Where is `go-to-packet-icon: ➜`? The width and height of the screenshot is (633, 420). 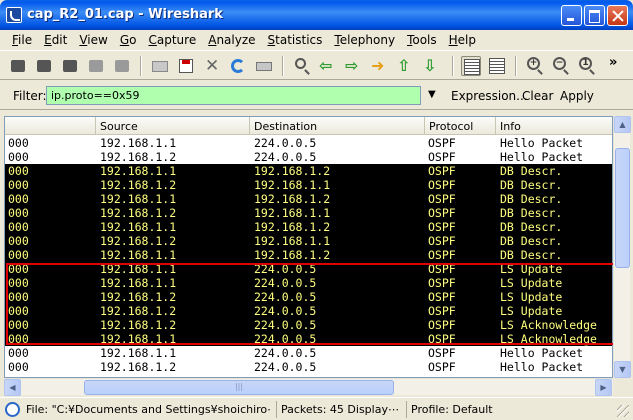
go-to-packet-icon: ➜ is located at coordinates (380, 66).